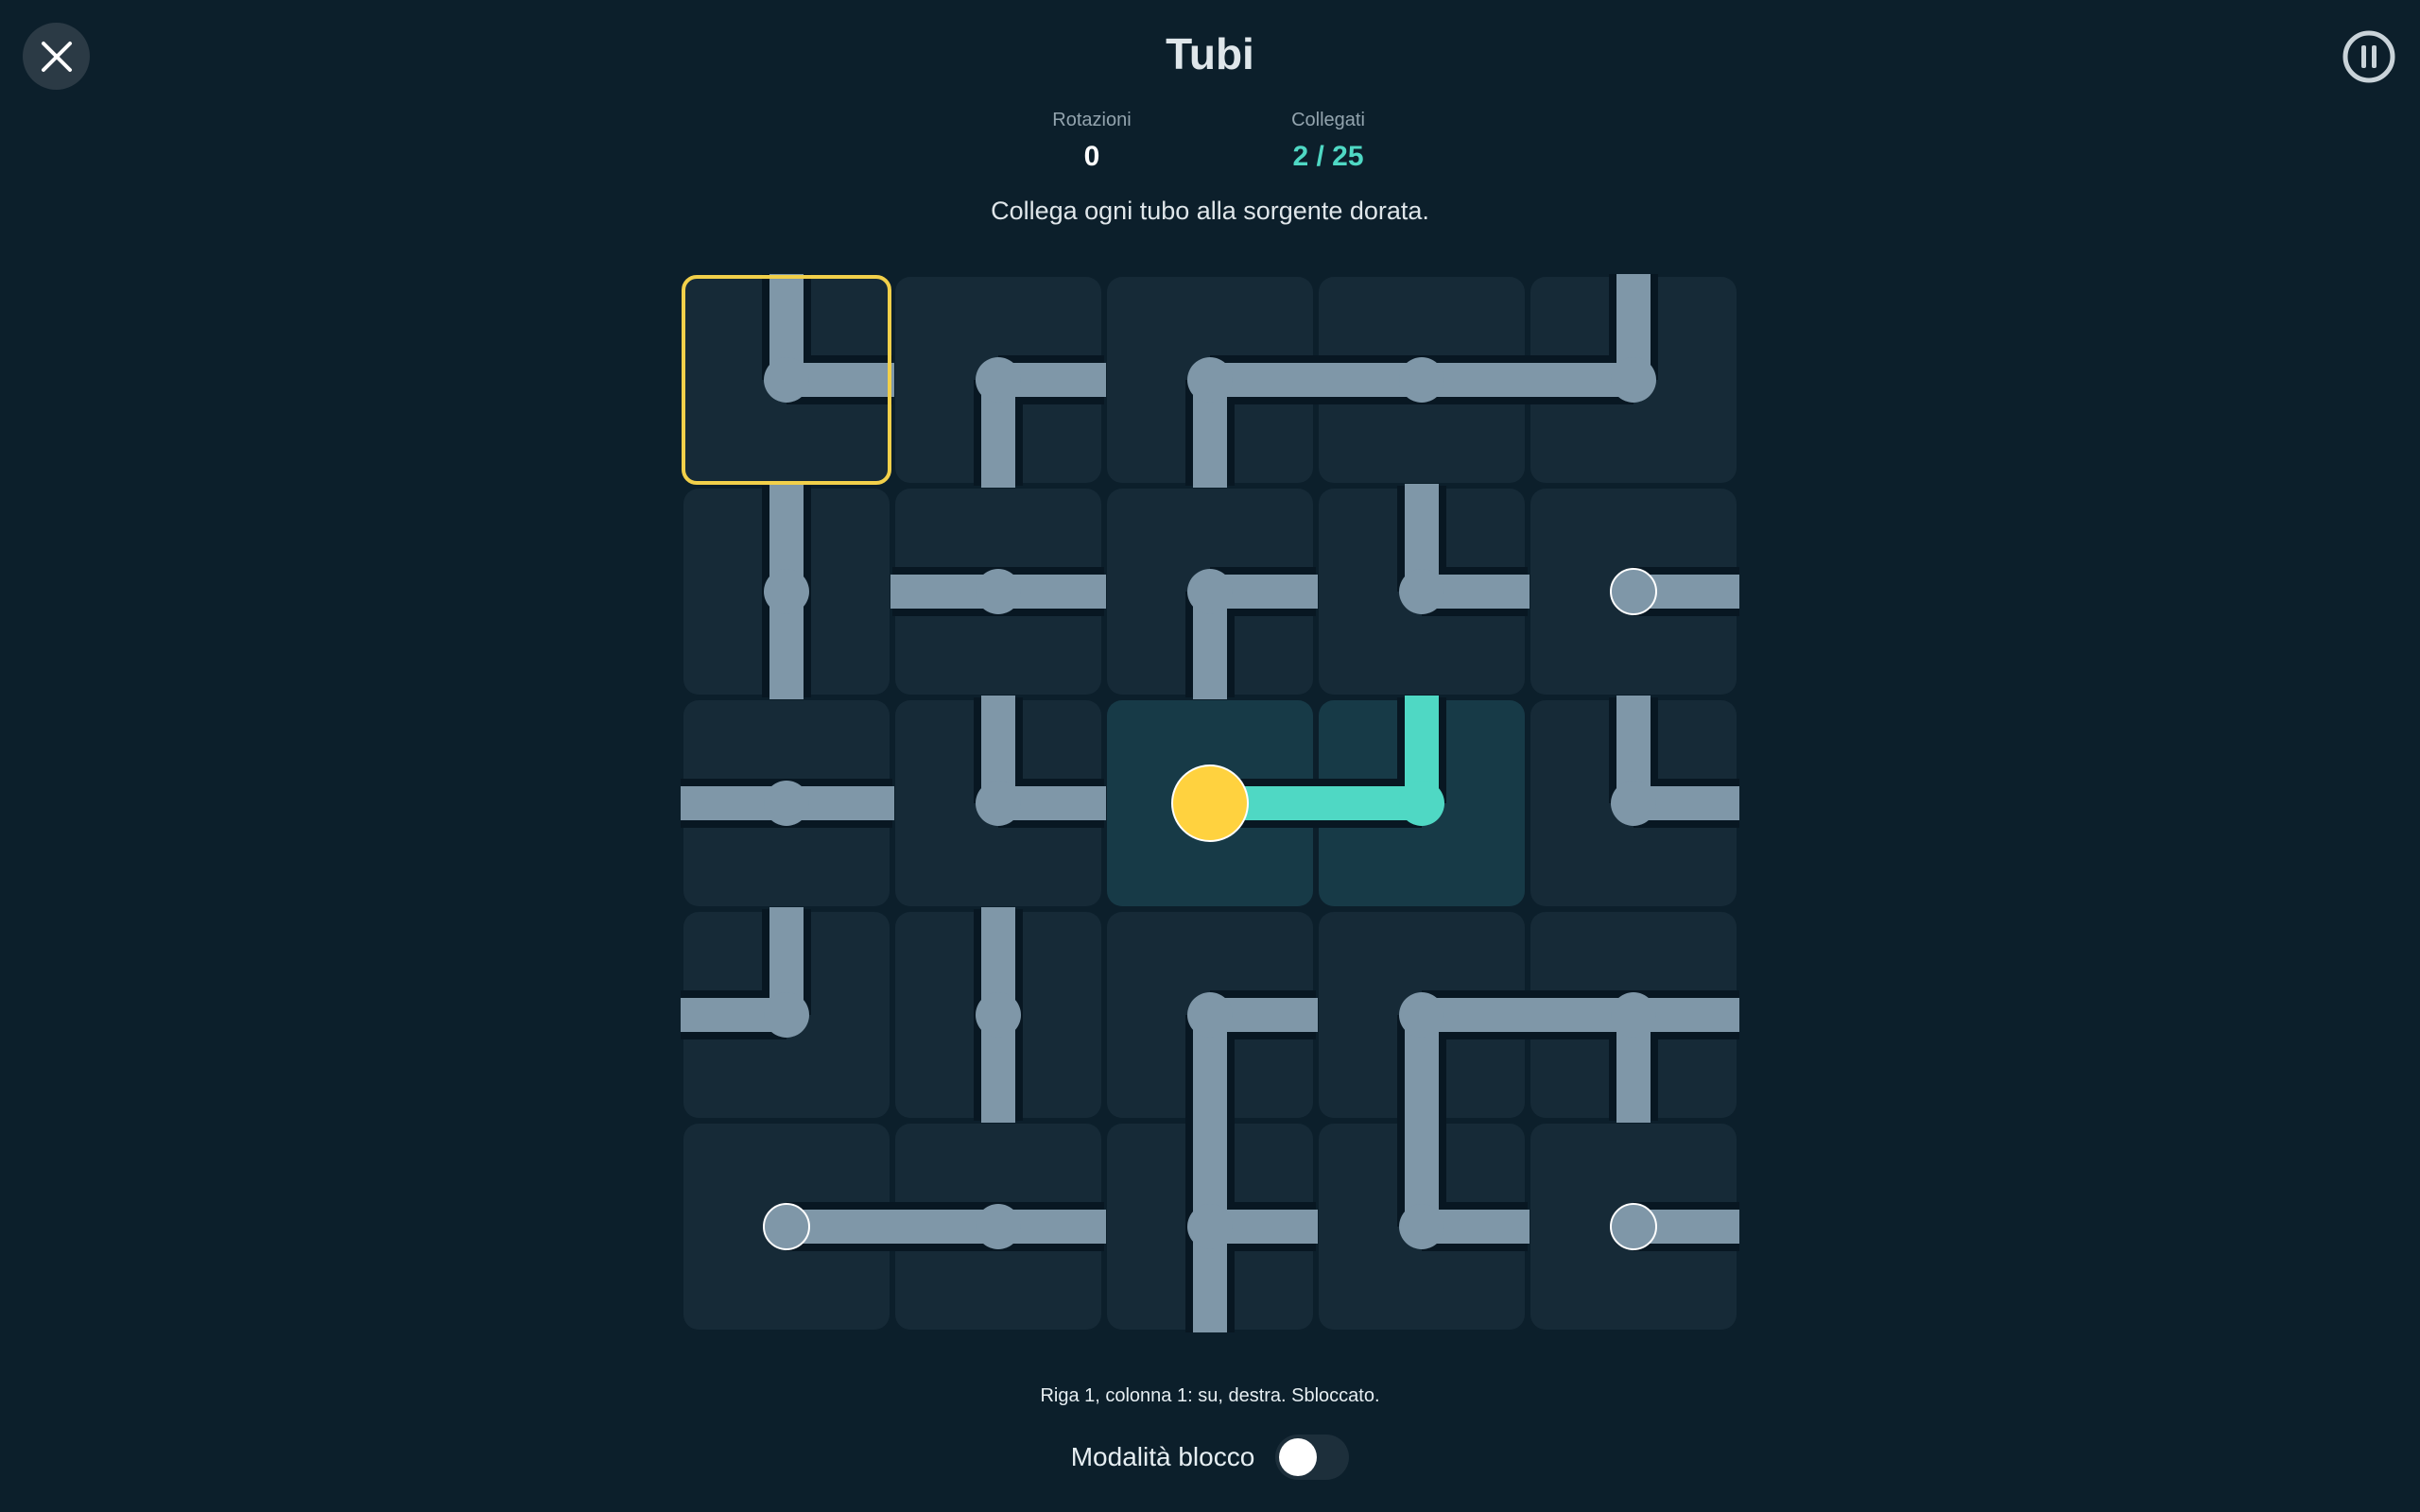  I want to click on tile-r1-c1, so click(788, 378).